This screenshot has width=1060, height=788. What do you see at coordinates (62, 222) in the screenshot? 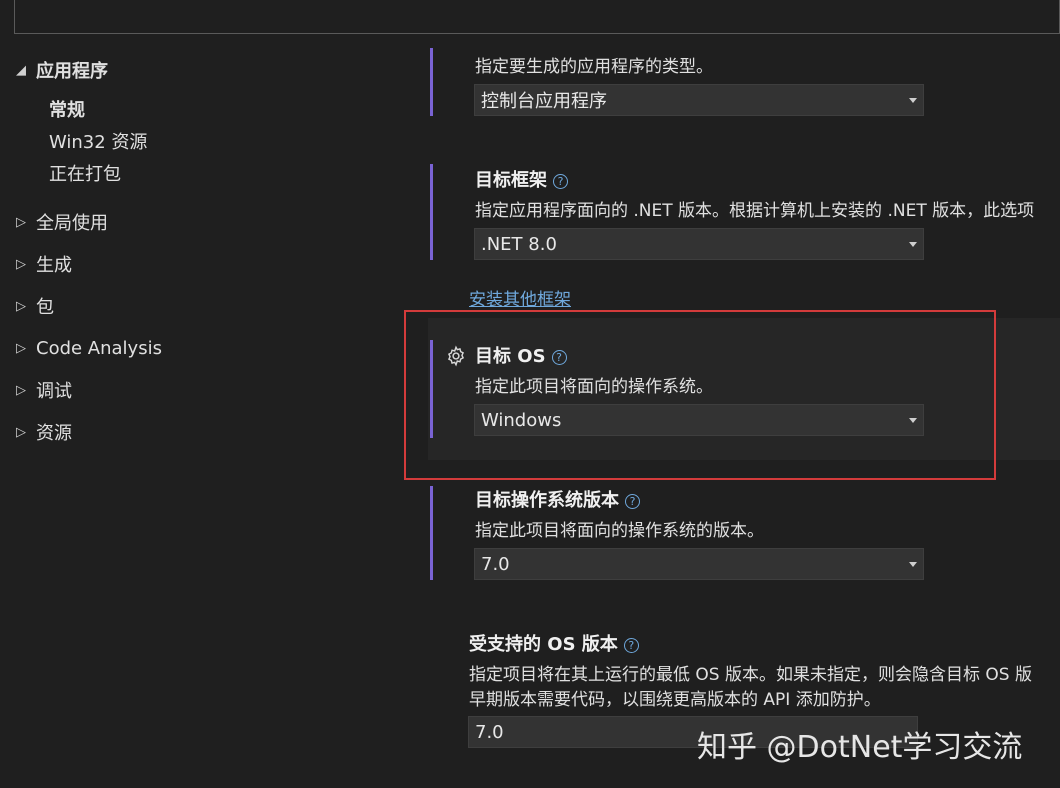
I see `sidebar-item-global-usings: ▷ 全局使用` at bounding box center [62, 222].